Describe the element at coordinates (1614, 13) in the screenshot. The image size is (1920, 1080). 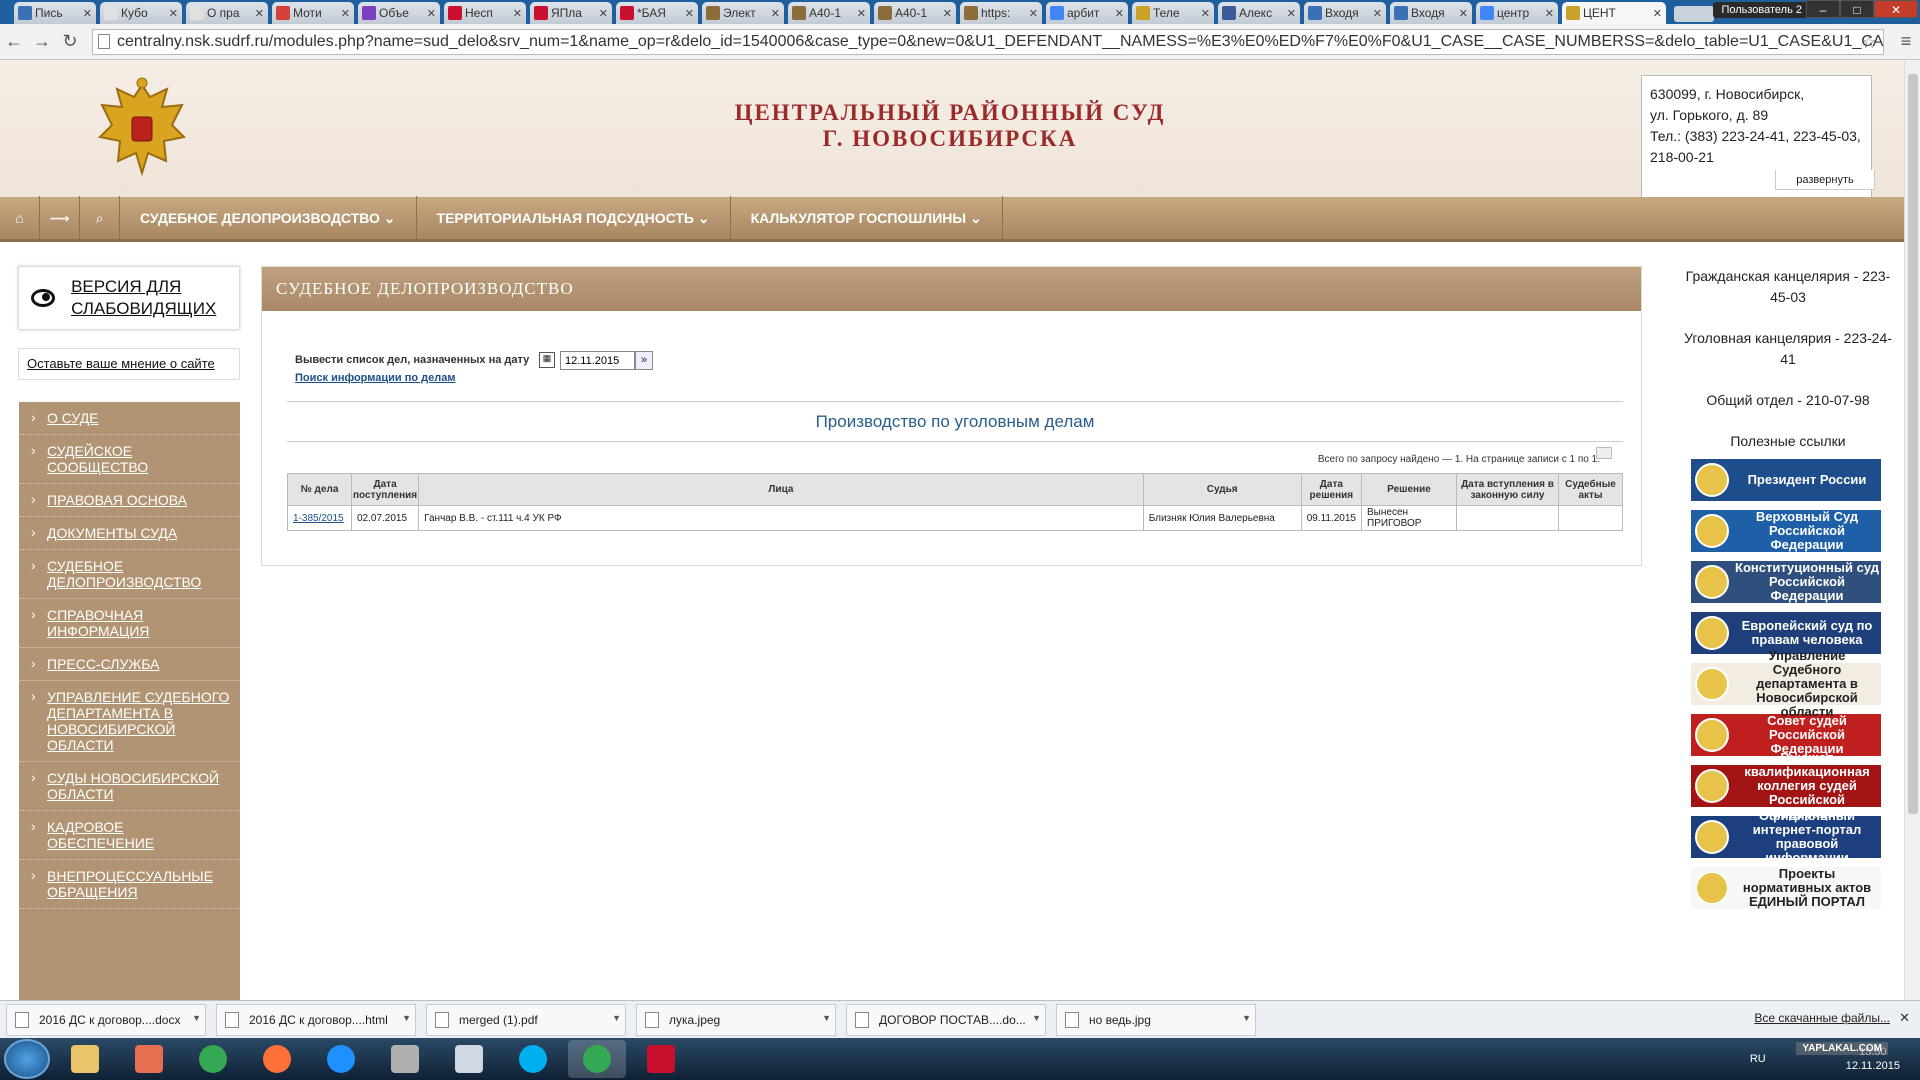
I see `browser-tab-active: ЦЕНТ ✕` at that location.